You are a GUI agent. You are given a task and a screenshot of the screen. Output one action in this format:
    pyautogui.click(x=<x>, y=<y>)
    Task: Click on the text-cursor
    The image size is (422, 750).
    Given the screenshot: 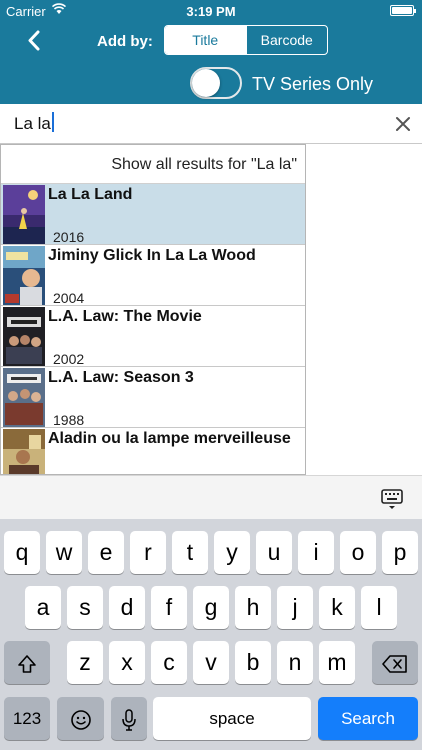 What is the action you would take?
    pyautogui.click(x=52, y=122)
    